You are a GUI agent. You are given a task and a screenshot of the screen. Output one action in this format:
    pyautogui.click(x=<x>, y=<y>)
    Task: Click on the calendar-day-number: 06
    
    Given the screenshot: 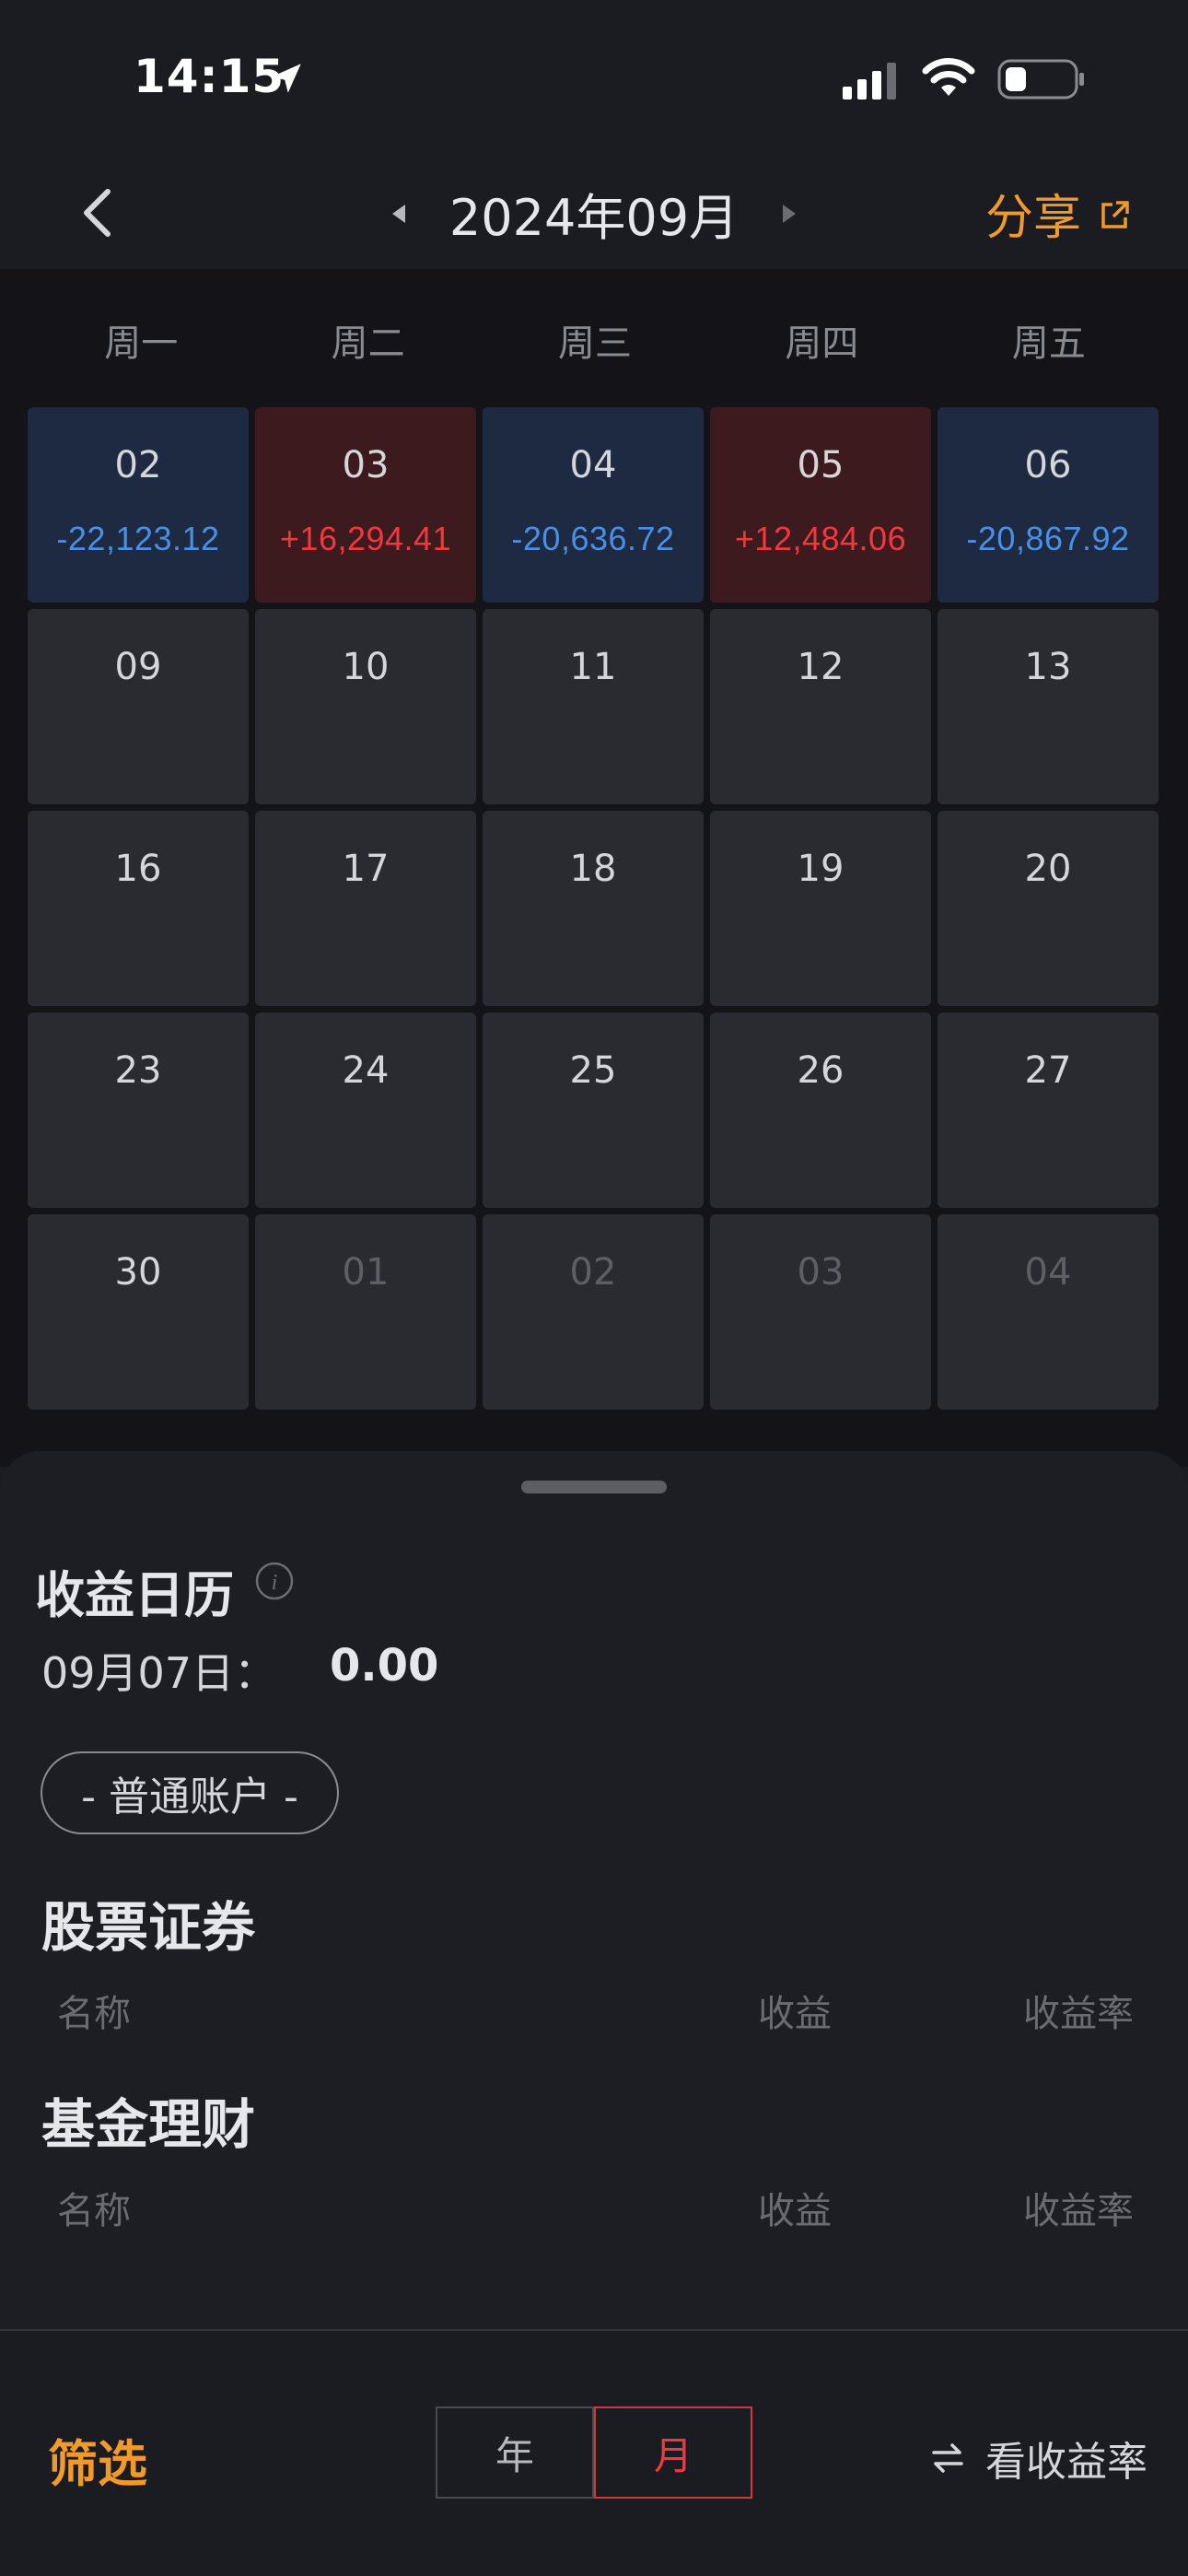 What is the action you would take?
    pyautogui.click(x=1048, y=465)
    